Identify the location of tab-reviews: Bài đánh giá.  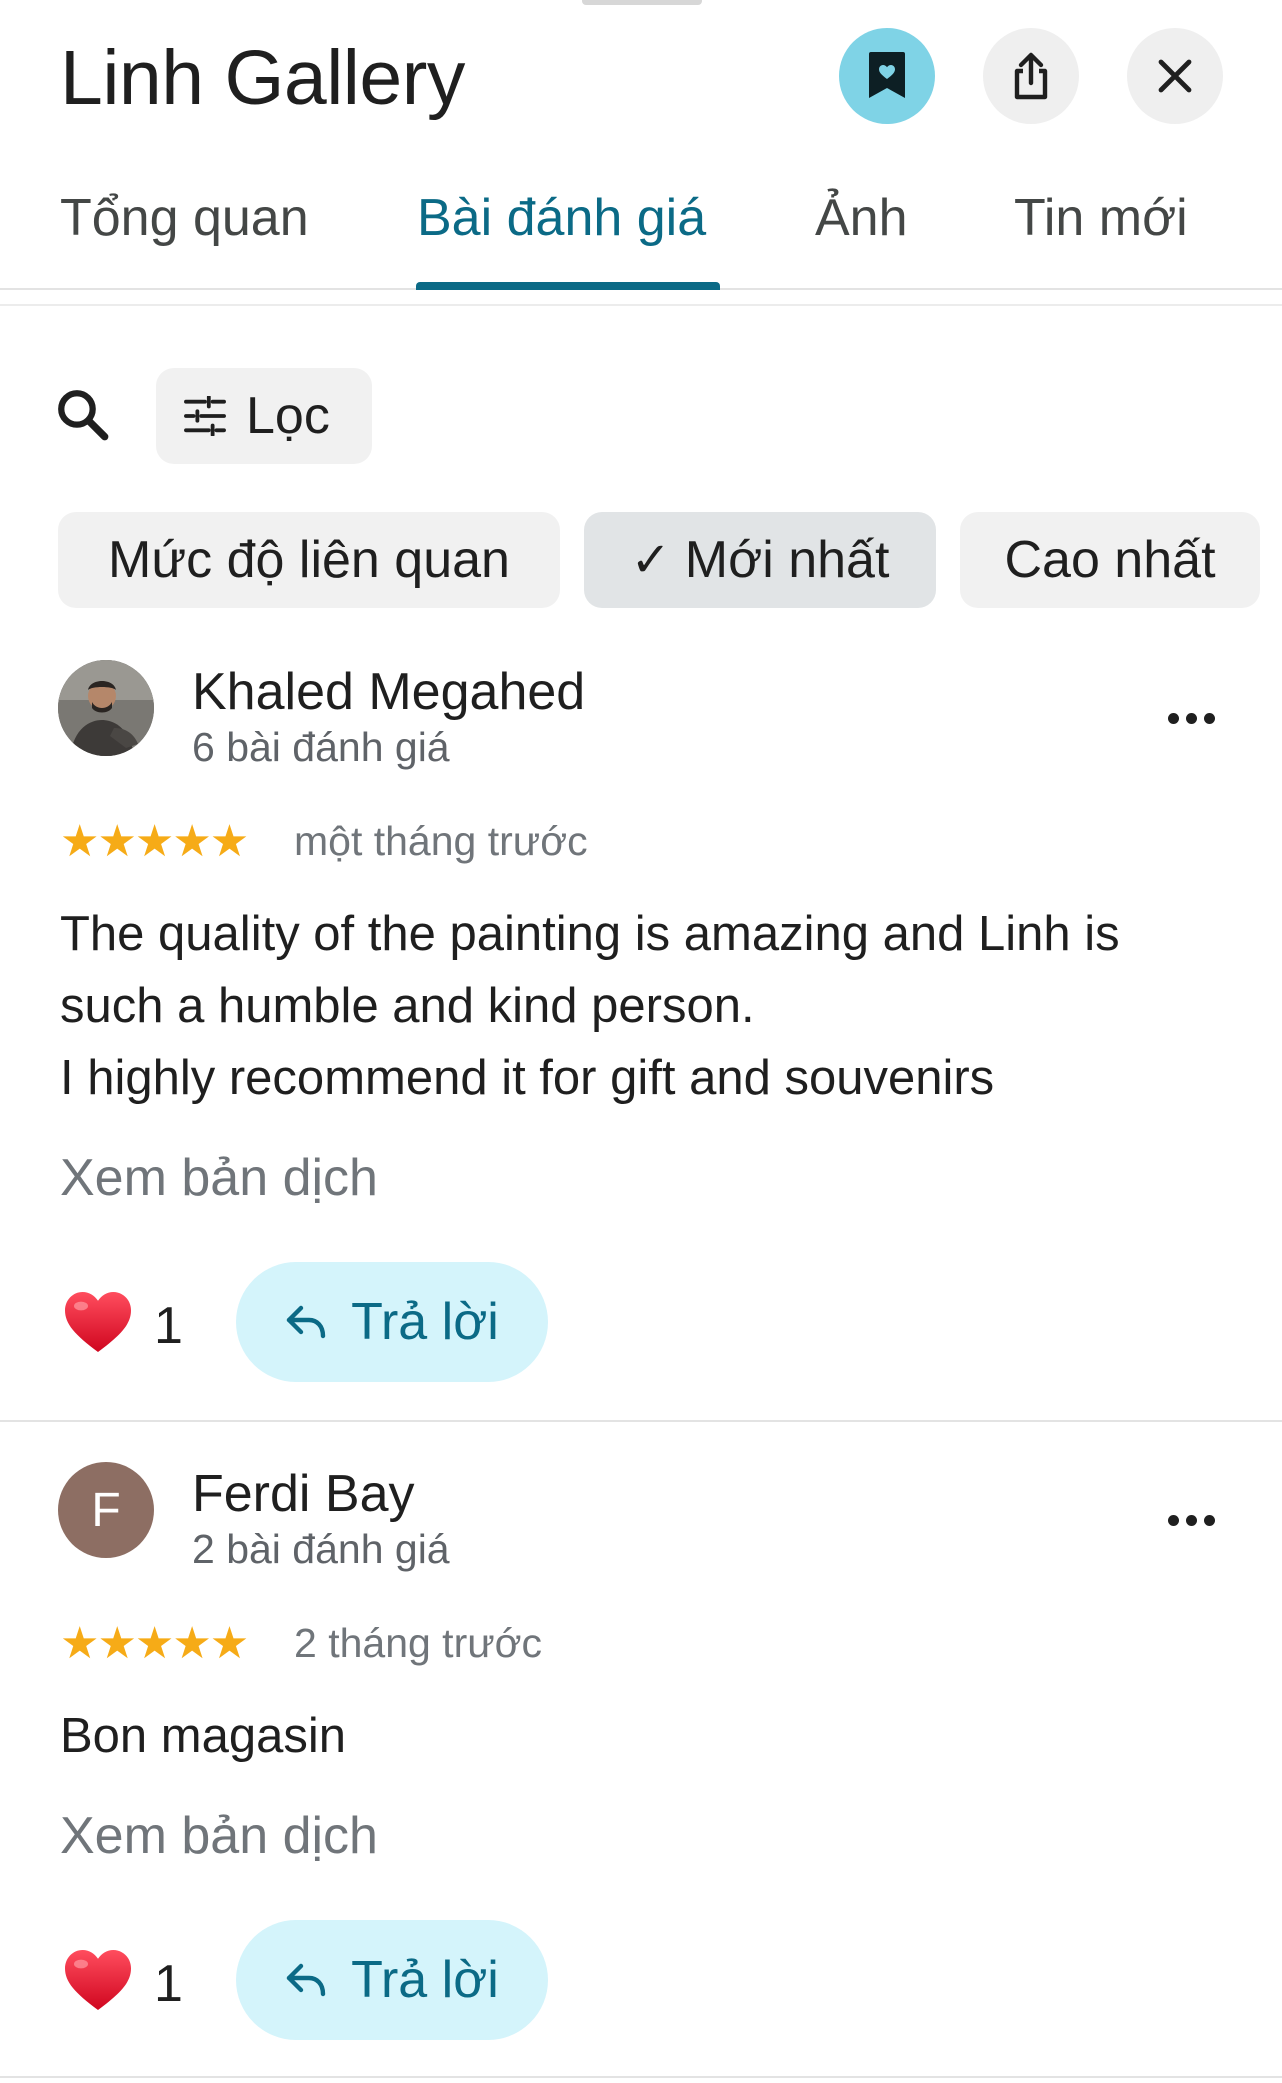
(561, 218).